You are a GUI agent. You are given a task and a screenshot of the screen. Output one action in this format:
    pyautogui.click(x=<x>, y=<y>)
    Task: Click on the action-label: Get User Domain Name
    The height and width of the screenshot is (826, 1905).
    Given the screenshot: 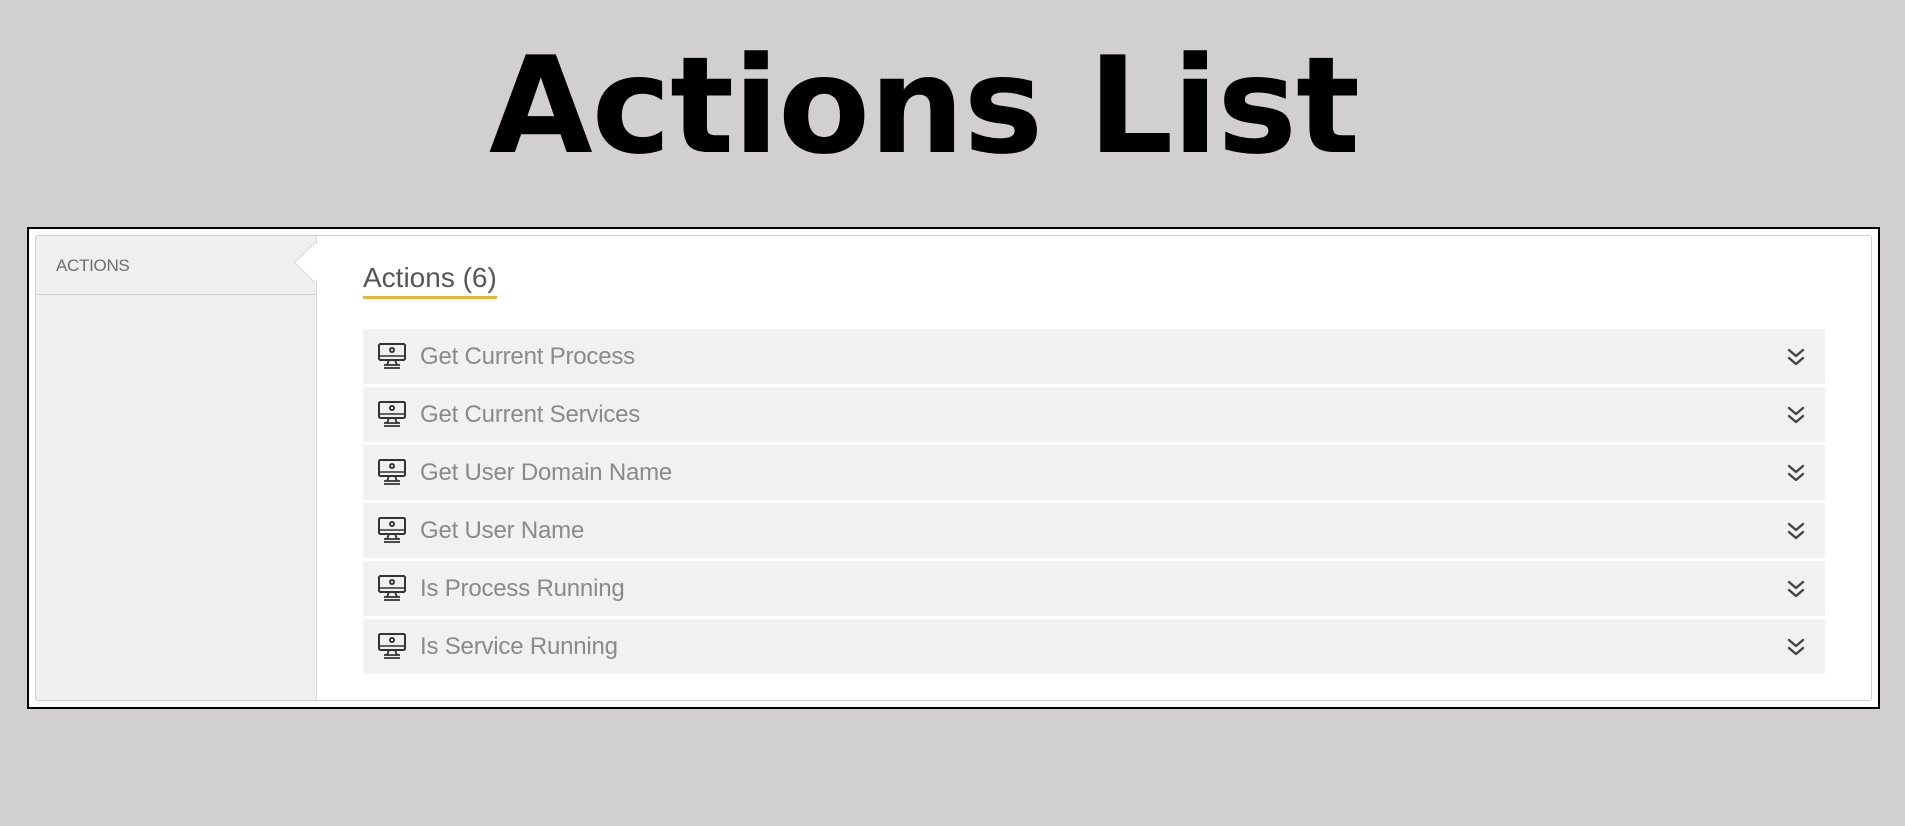 What is the action you would take?
    pyautogui.click(x=546, y=472)
    